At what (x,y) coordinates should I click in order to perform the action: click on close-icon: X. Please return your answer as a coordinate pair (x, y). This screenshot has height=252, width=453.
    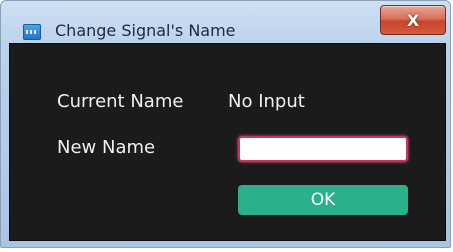
    Looking at the image, I should click on (413, 20).